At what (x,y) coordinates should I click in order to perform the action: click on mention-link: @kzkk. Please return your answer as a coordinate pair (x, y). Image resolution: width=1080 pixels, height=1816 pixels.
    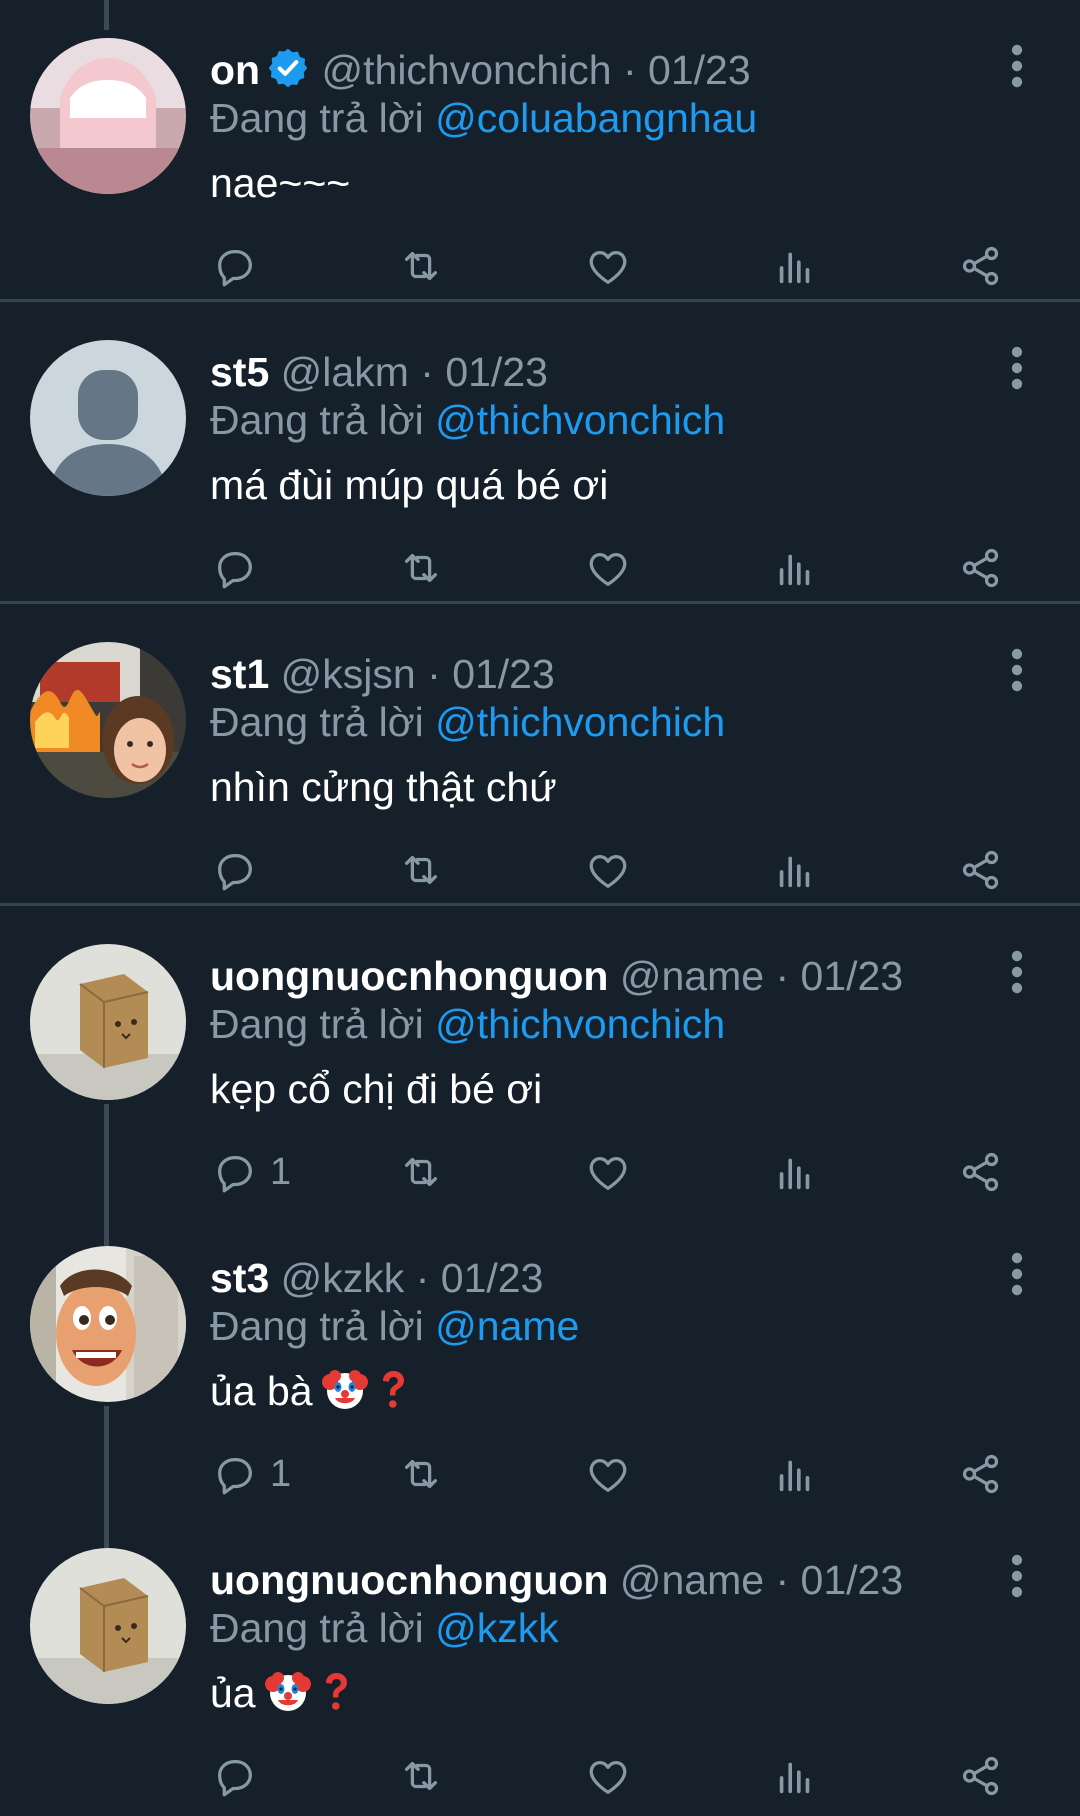
    Looking at the image, I should click on (497, 1628).